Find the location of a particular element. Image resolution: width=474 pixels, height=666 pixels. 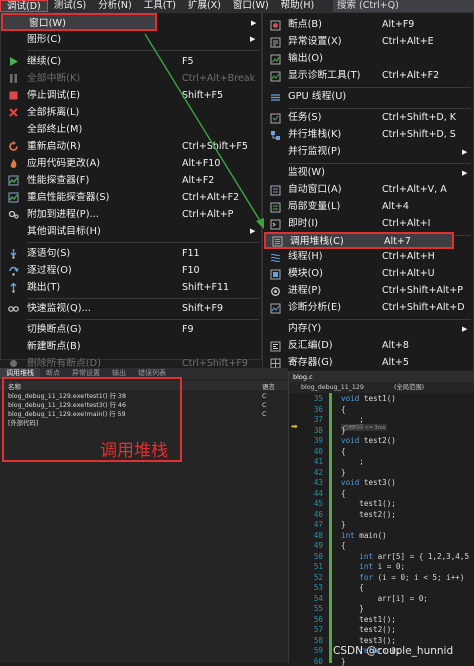

submenu-item-parallel-watch: 并行监视(P) ▶ is located at coordinates (368, 152).